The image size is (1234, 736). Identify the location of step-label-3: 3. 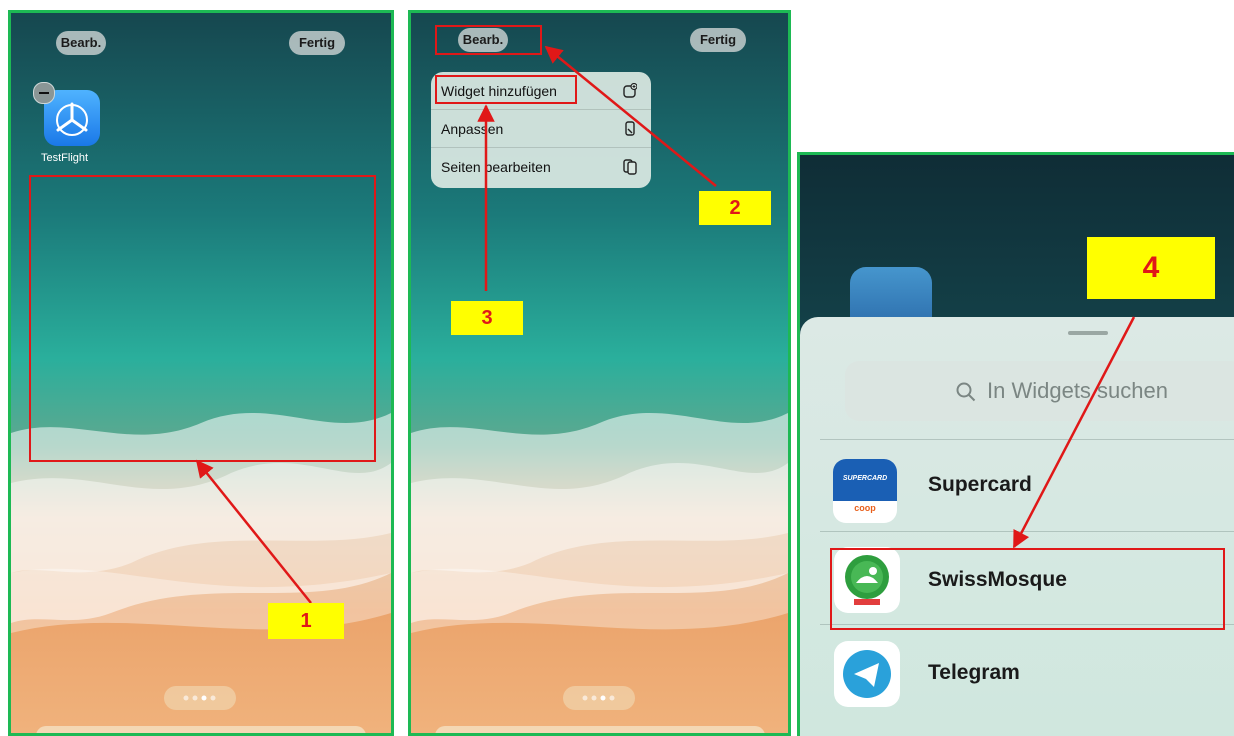
(487, 318).